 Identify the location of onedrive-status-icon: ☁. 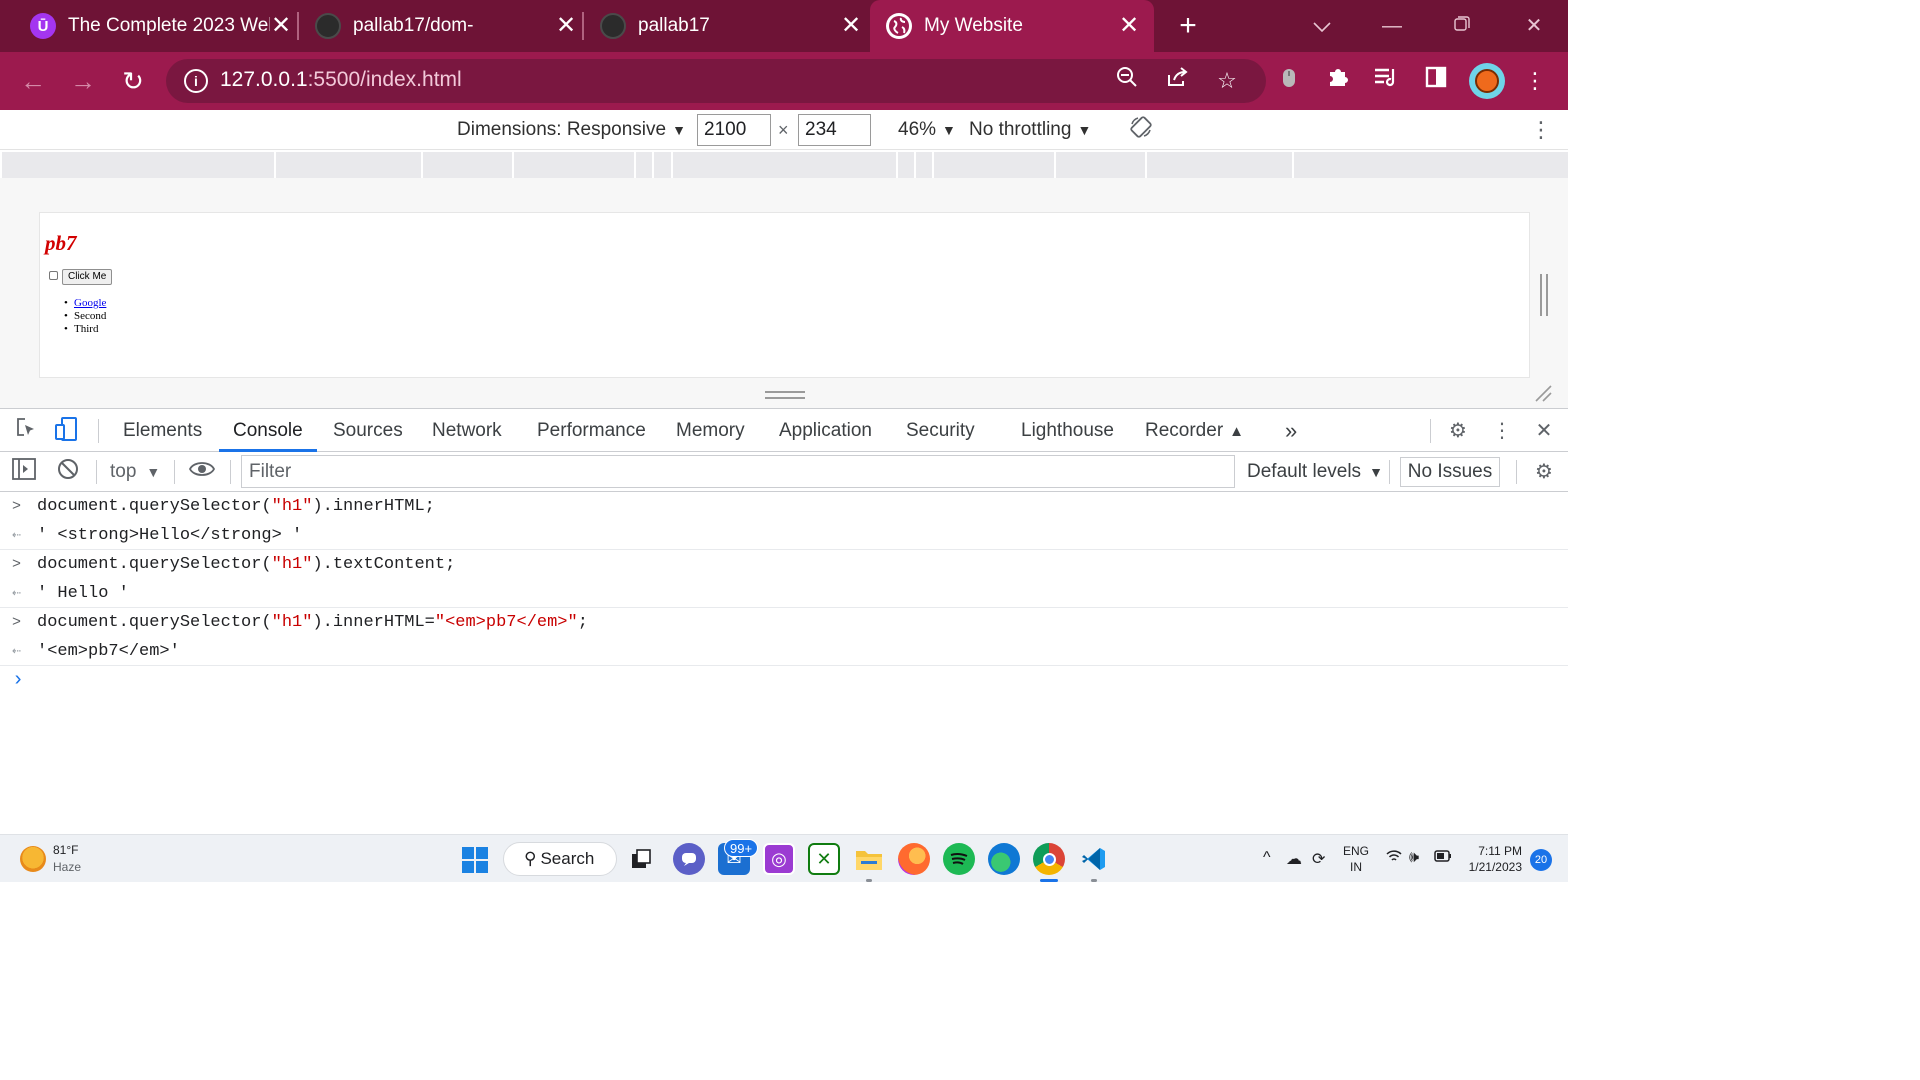
(1294, 859).